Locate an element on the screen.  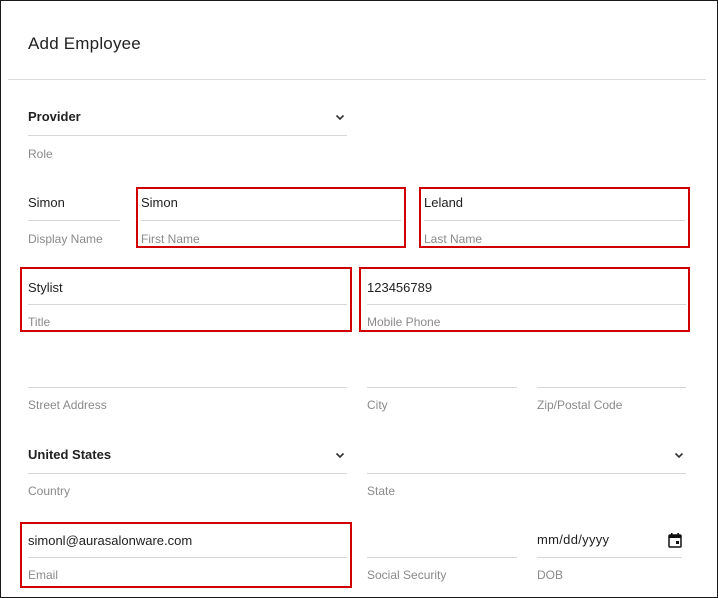
role-select: Provider Role is located at coordinates (187, 135).